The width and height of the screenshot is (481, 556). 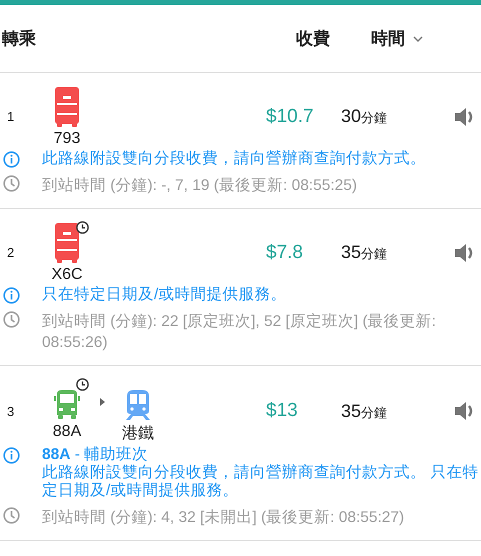 What do you see at coordinates (261, 482) in the screenshot?
I see `notice-text: 此路線附設雙向分段收費，請向營辦商查詢付款方式。 只在特定日期及/或時間提供服務。` at bounding box center [261, 482].